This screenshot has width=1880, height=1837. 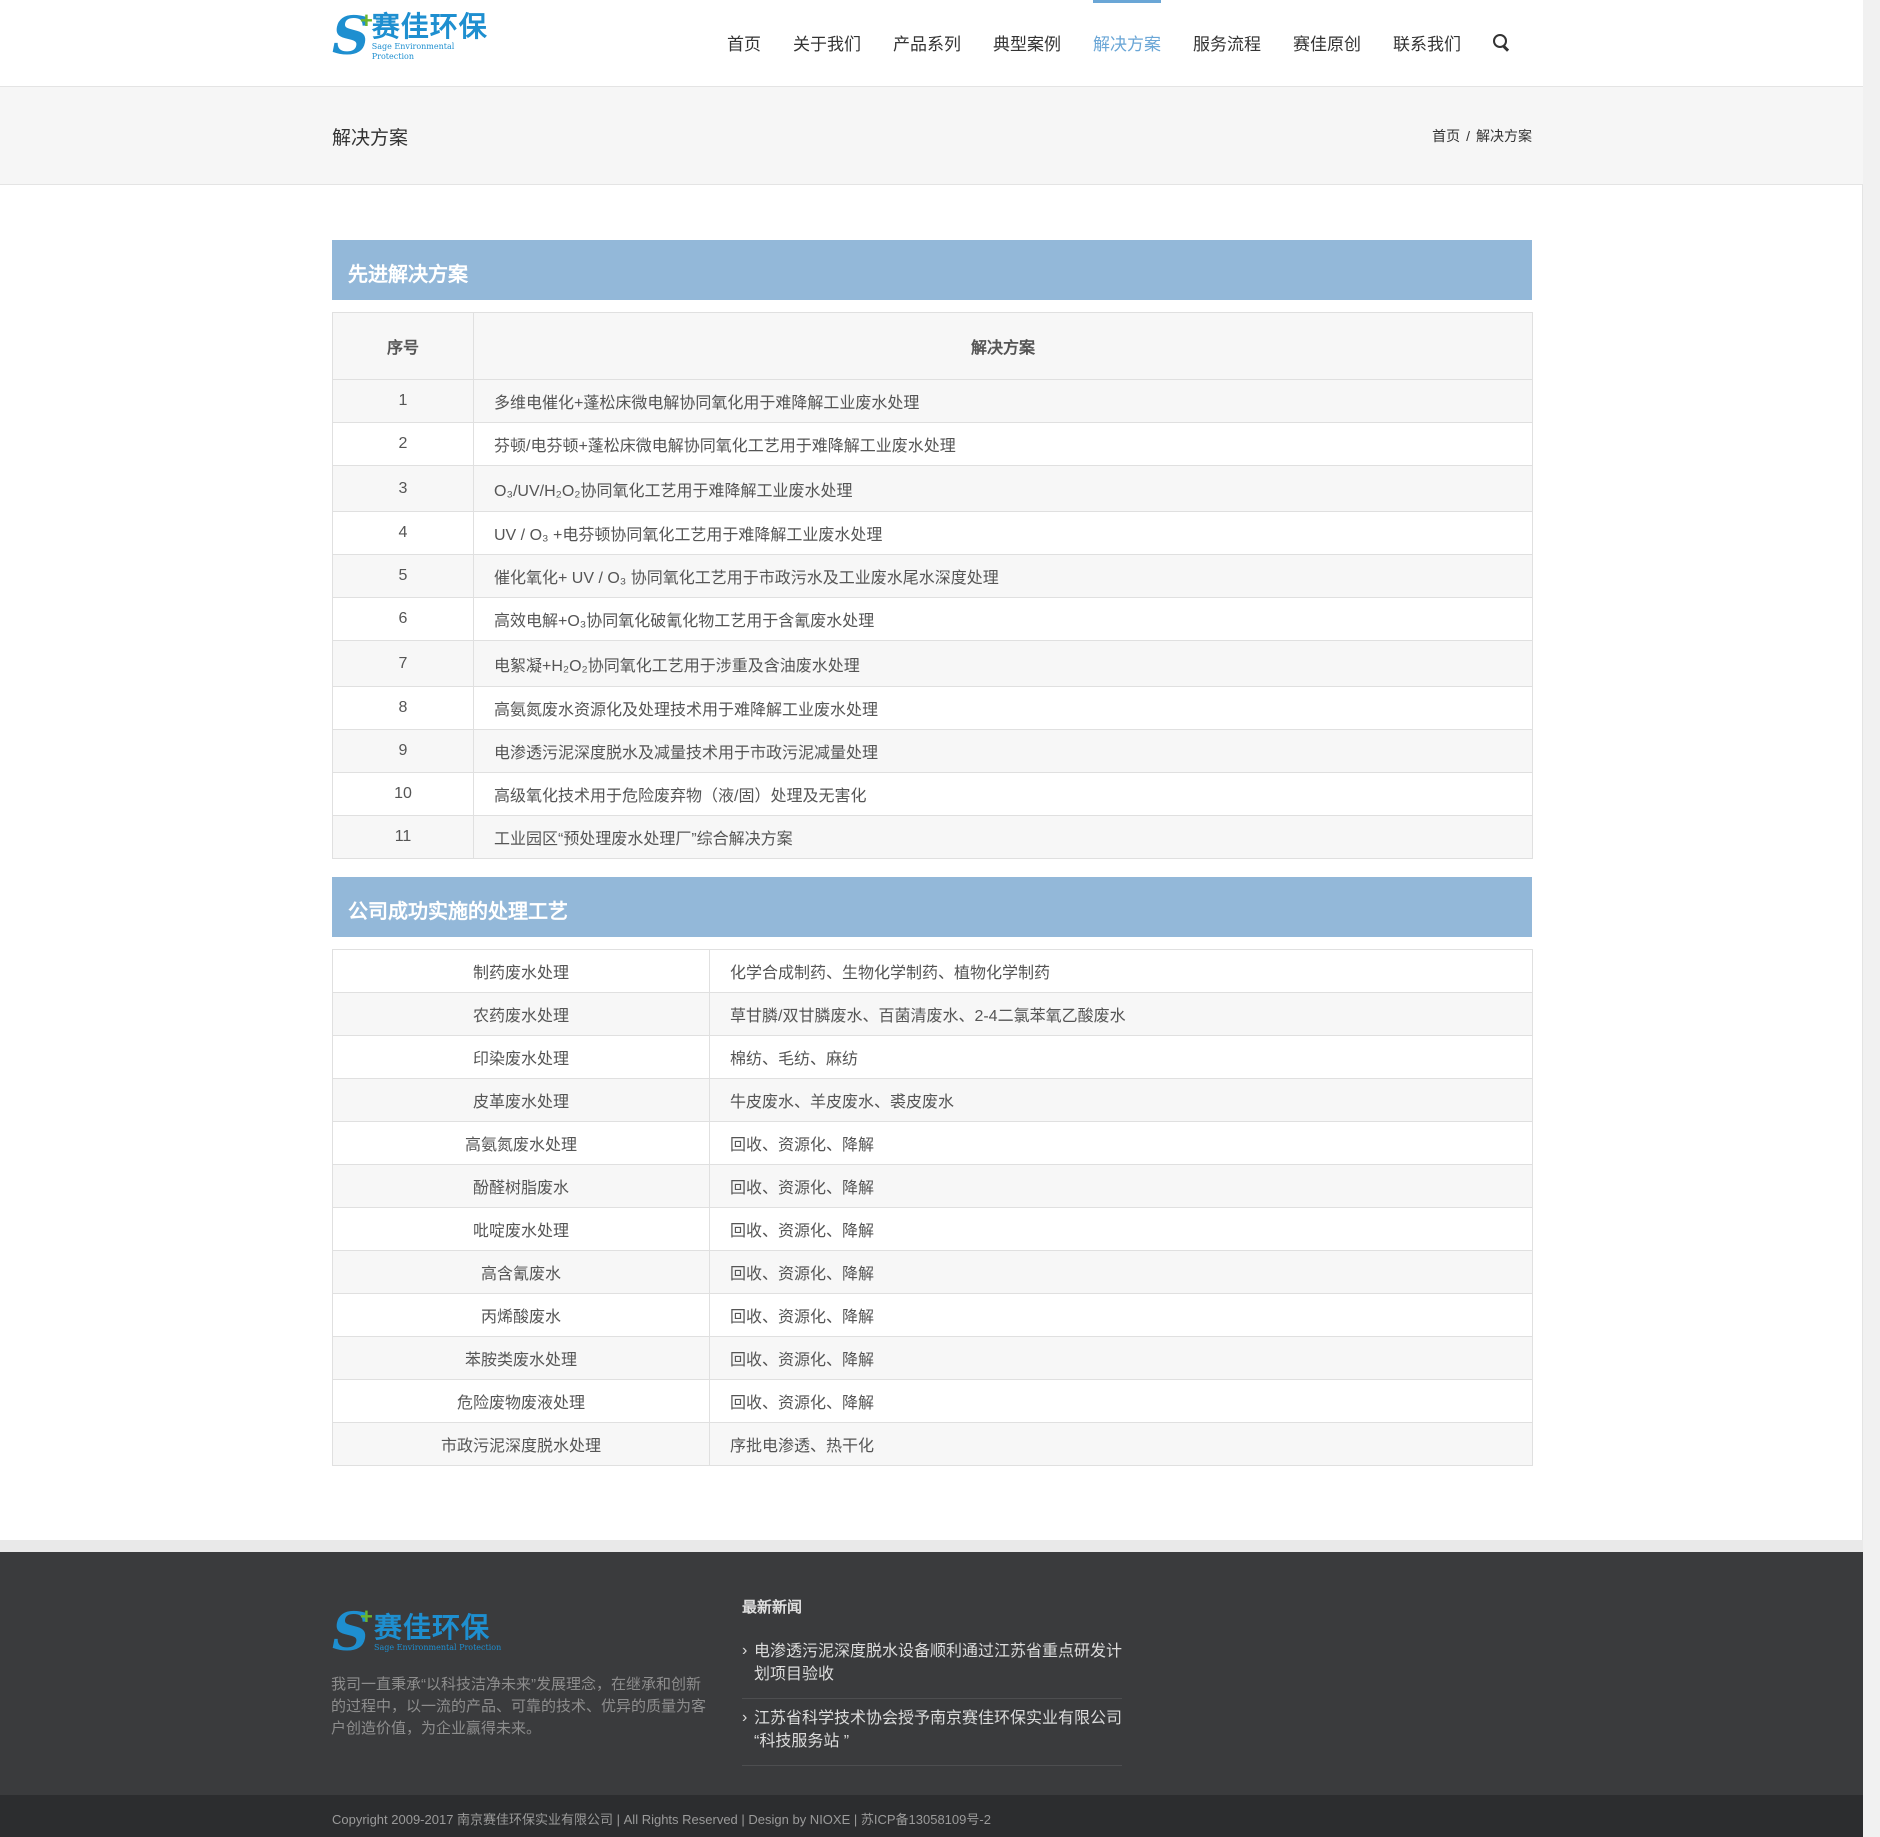 I want to click on row-category: 苯胺类废水处理, so click(x=521, y=1358).